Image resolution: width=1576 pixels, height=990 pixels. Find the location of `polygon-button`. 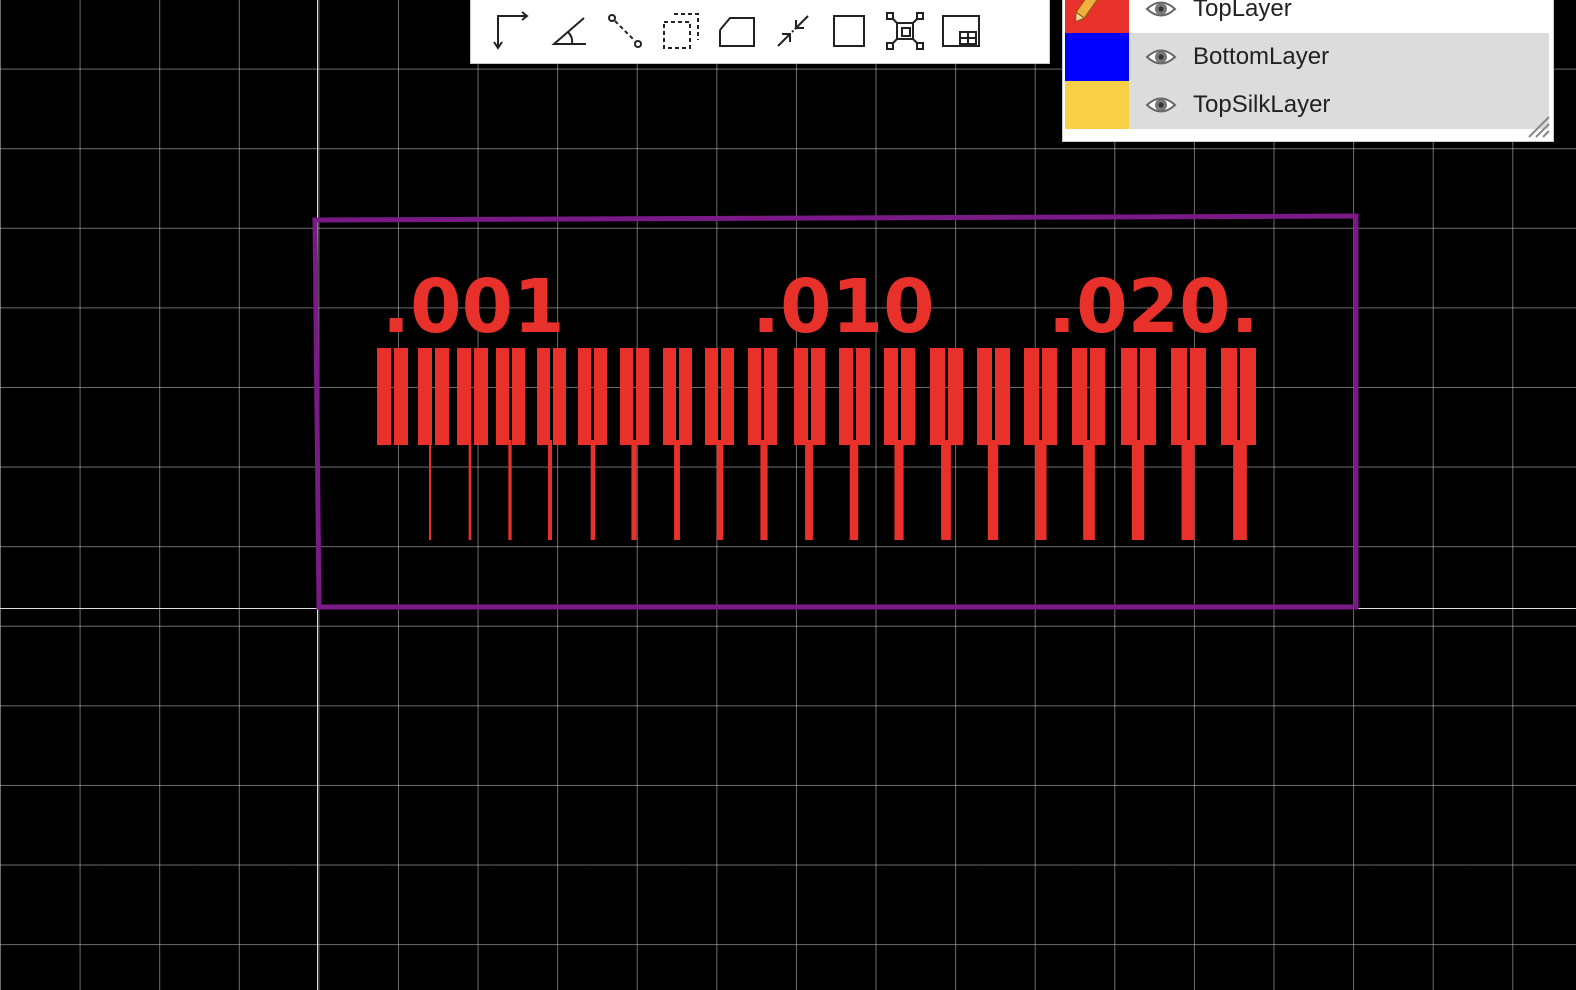

polygon-button is located at coordinates (737, 31).